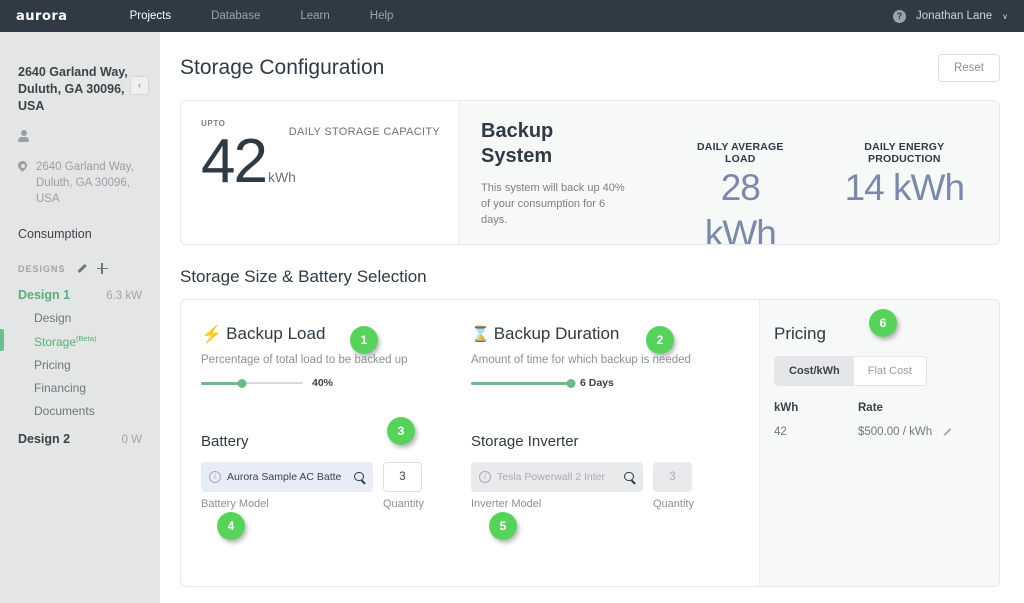 This screenshot has height=603, width=1024. I want to click on step-badge-4: 4, so click(231, 526).